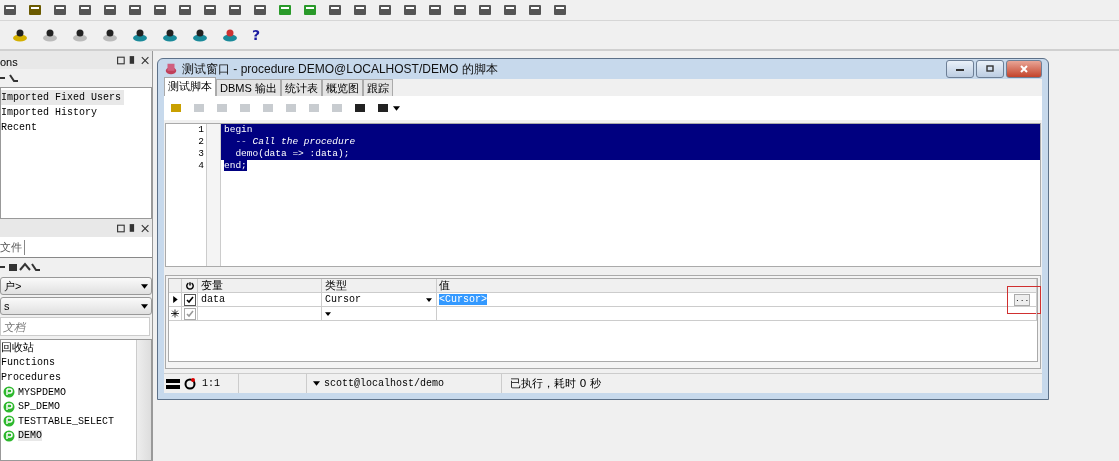 This screenshot has width=1119, height=461. What do you see at coordinates (76, 286) in the screenshot?
I see `user-dropdown: 户>` at bounding box center [76, 286].